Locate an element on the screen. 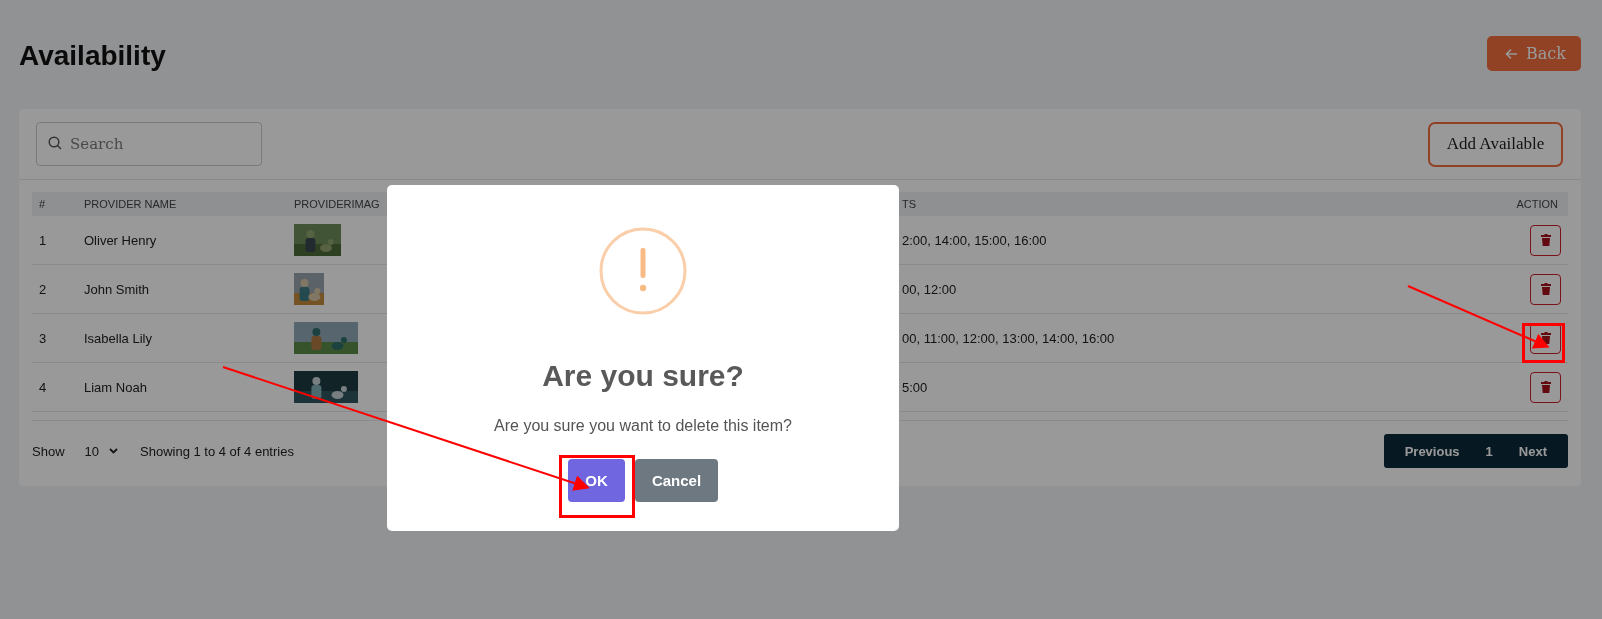 Image resolution: width=1602 pixels, height=619 pixels. table-cell: 00, 12:00 is located at coordinates (929, 289).